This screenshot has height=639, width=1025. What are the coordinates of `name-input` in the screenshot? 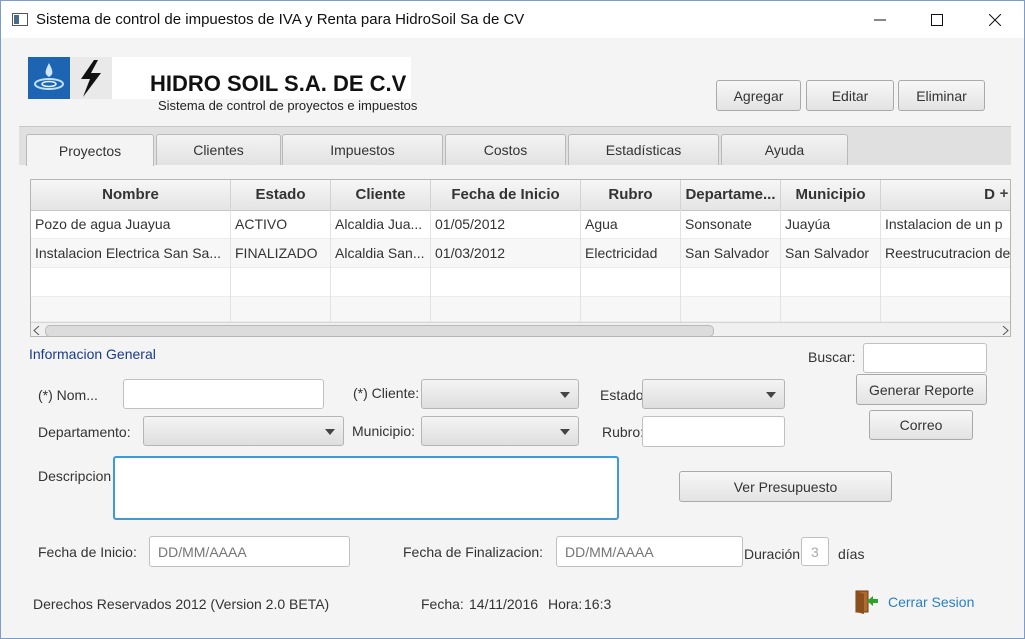 It's located at (223, 394).